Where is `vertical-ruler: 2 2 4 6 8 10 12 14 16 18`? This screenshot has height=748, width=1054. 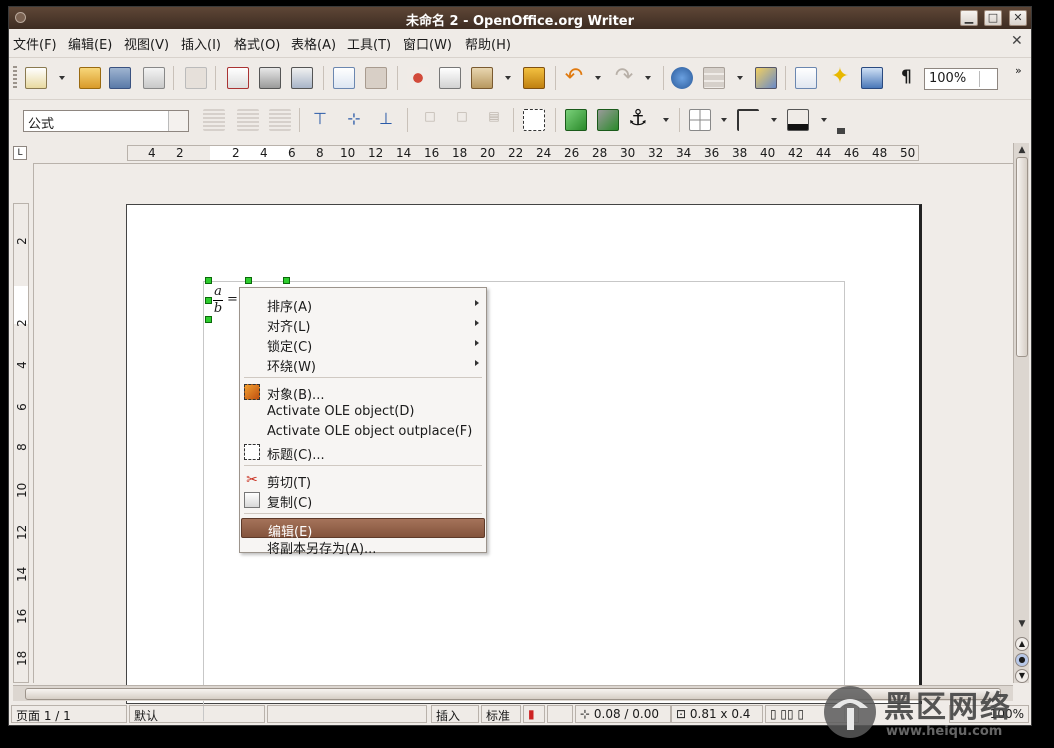
vertical-ruler: 2 2 4 6 8 10 12 14 16 18 is located at coordinates (21, 443).